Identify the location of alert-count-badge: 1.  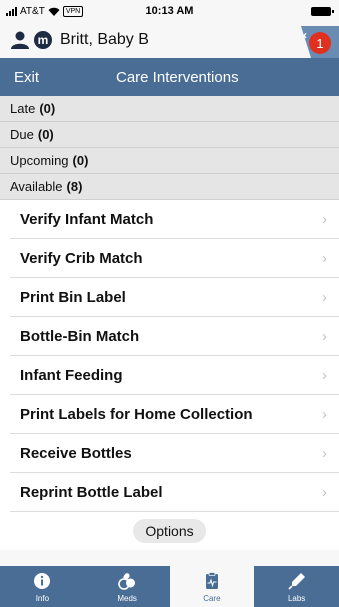
(320, 43).